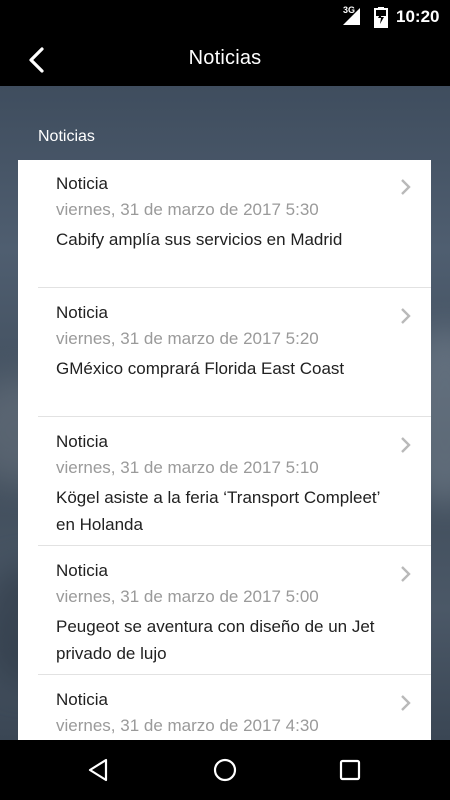 The image size is (450, 800). I want to click on network-type: 3G, so click(349, 10).